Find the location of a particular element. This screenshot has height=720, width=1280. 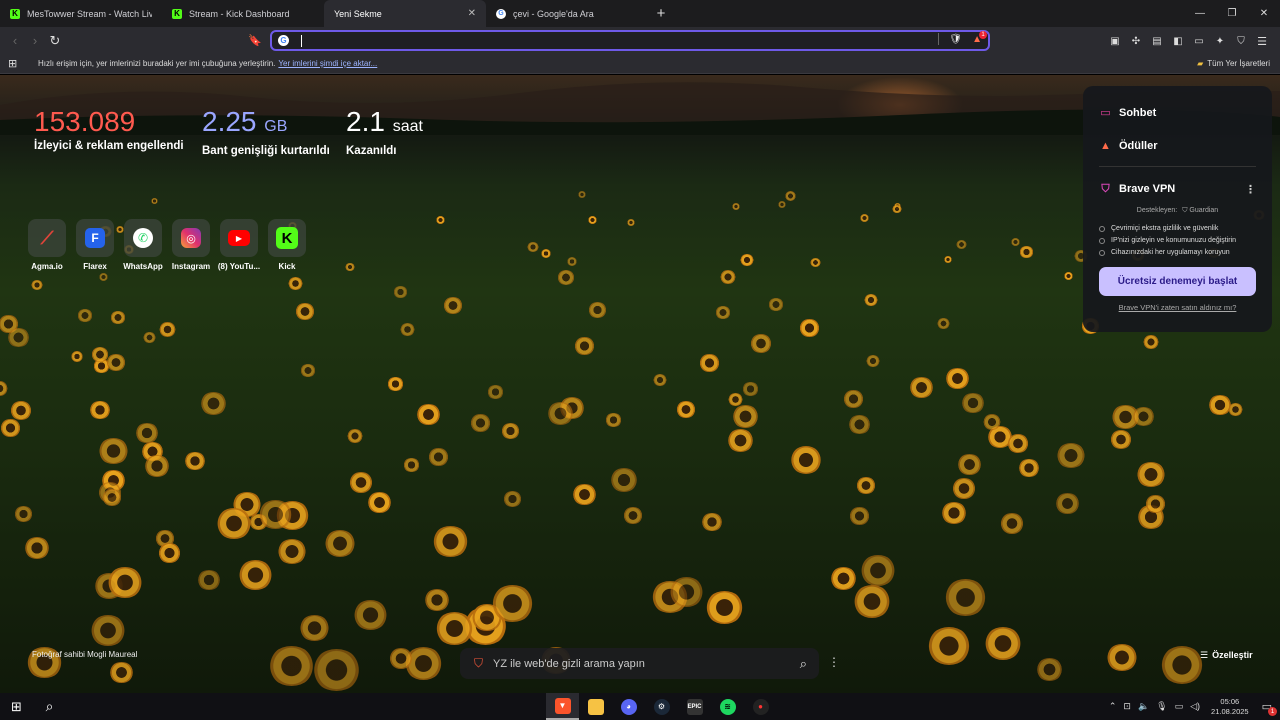

guardian-name: Guardian is located at coordinates (1204, 210).